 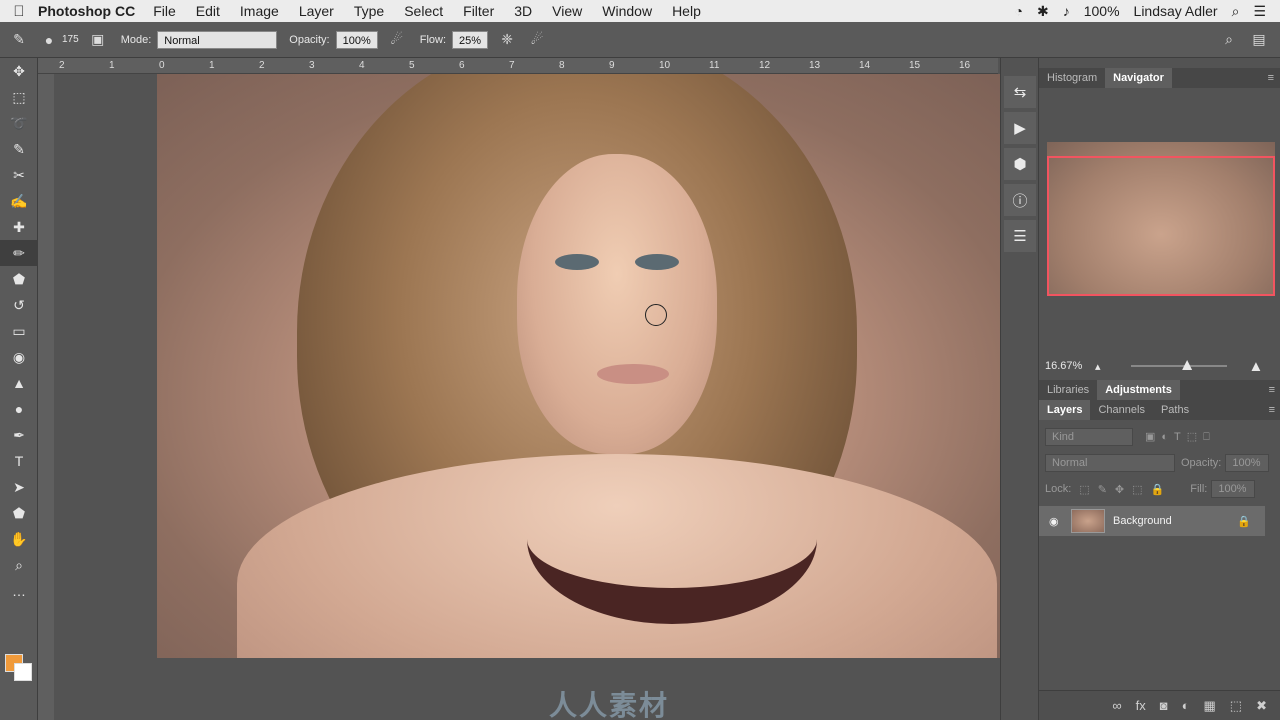 I want to click on tab-navigator: Navigator, so click(x=1138, y=78).